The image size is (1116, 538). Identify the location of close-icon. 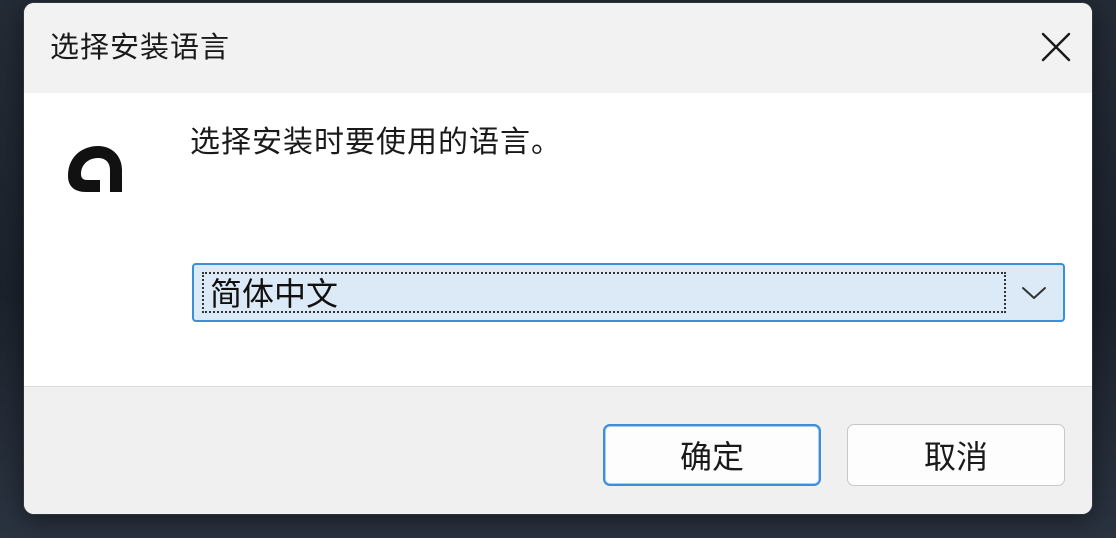
(1056, 47).